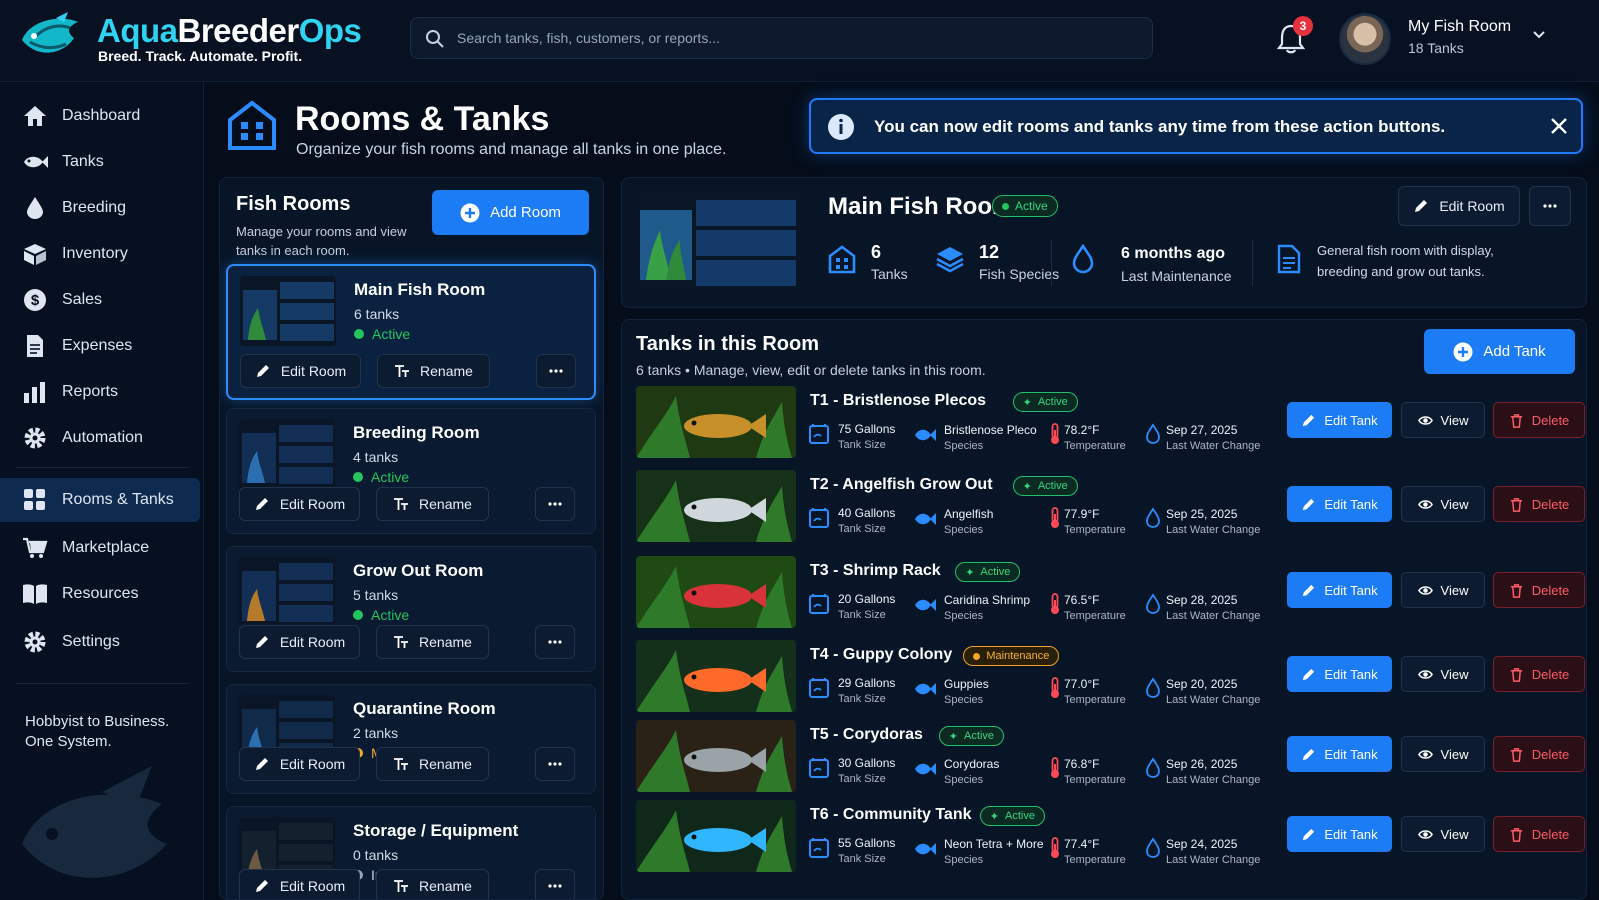 The width and height of the screenshot is (1599, 900). What do you see at coordinates (1365, 39) in the screenshot?
I see `avatar` at bounding box center [1365, 39].